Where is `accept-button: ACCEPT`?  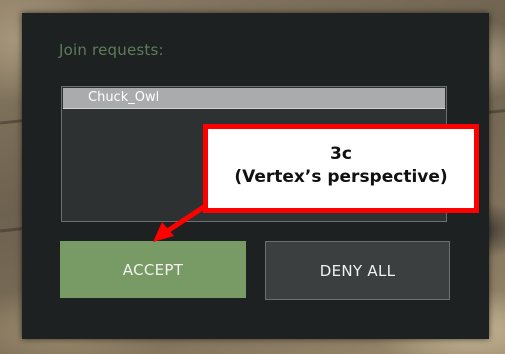
accept-button: ACCEPT is located at coordinates (153, 269).